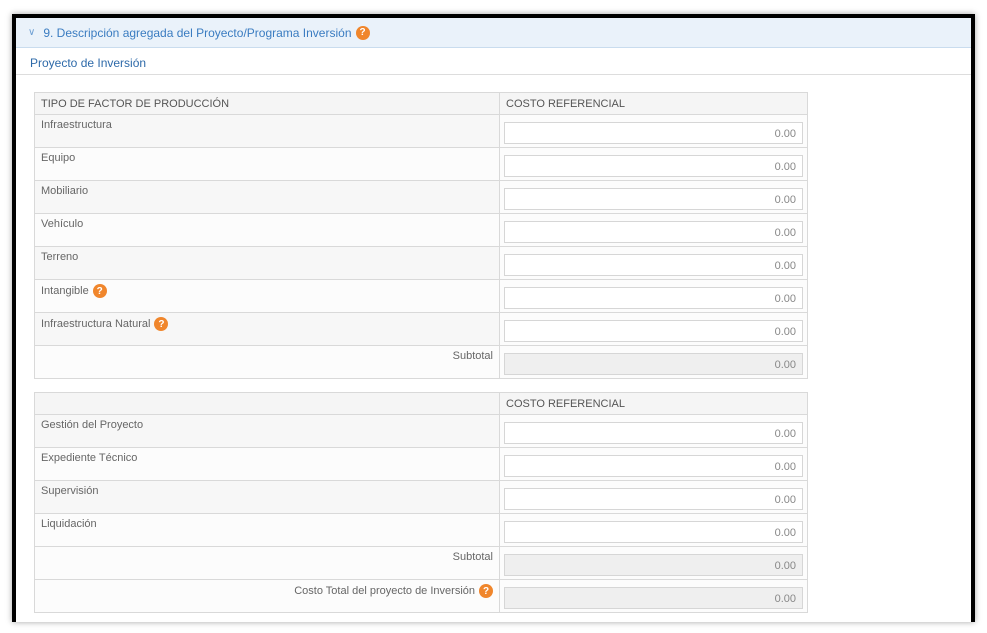 This screenshot has height=633, width=987. I want to click on total-label: Costo Total del proyecto de Inversión?, so click(267, 596).